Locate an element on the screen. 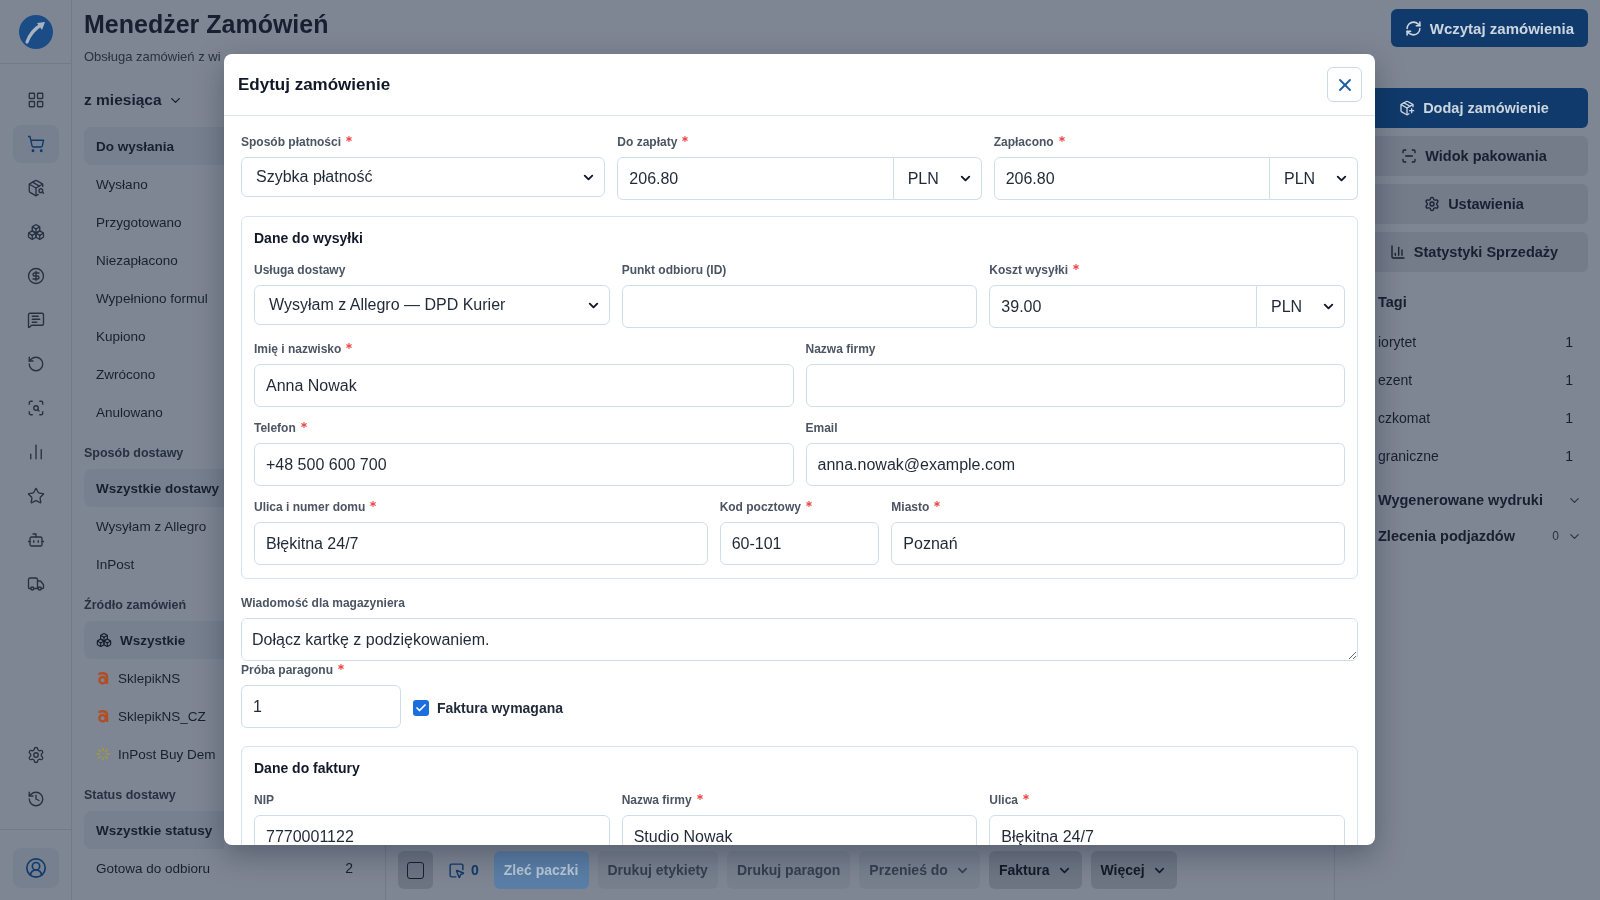  filter-item: Wysyłam z Allegro is located at coordinates (154, 526).